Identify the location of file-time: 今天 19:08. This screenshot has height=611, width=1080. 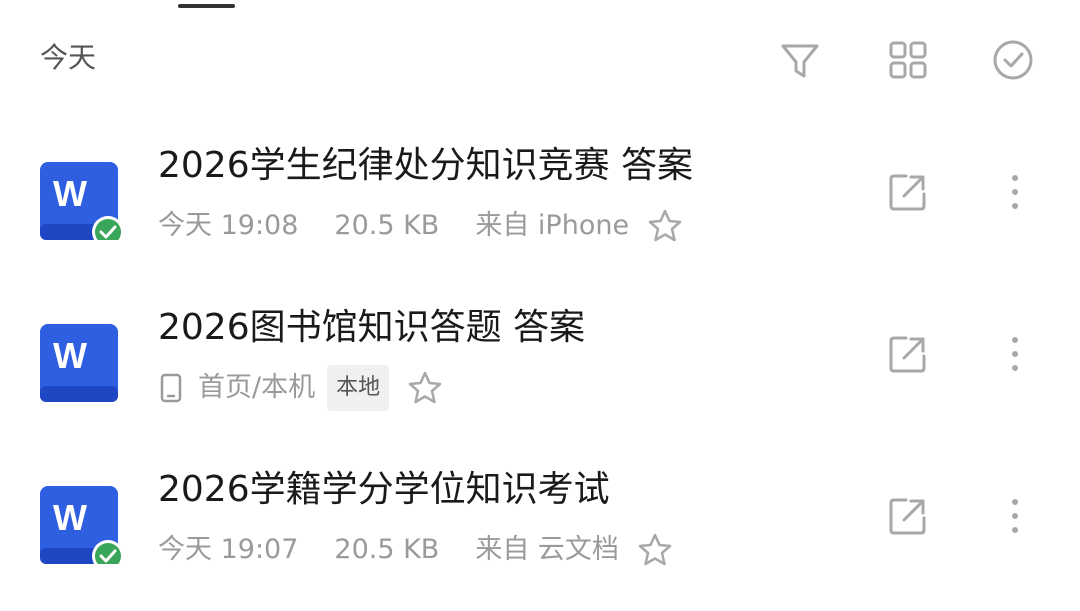
(228, 225).